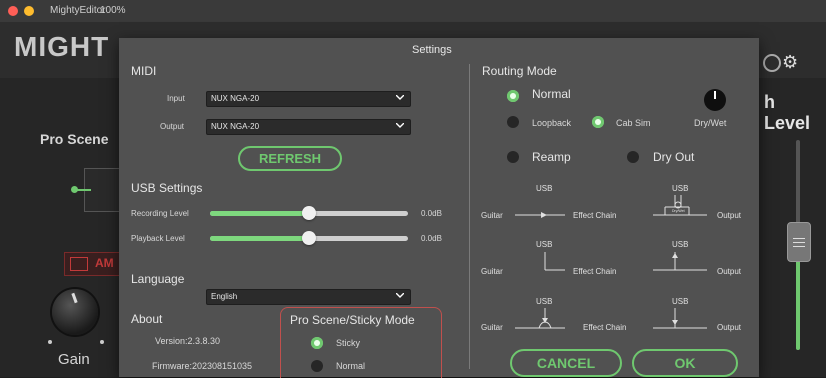  Describe the element at coordinates (259, 213) in the screenshot. I see `recording-level-fill` at that location.